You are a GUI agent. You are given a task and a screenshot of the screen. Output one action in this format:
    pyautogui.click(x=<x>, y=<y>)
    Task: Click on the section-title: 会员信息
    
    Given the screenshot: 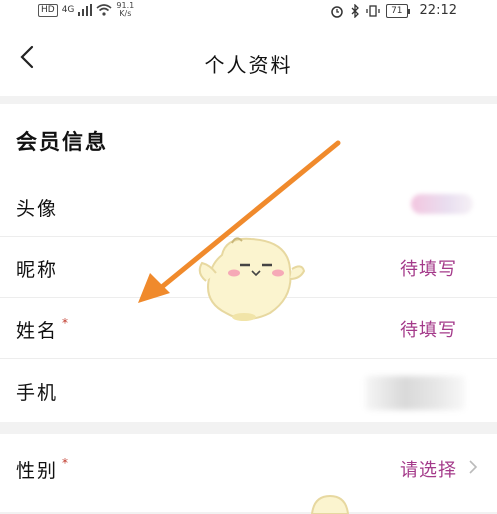 What is the action you would take?
    pyautogui.click(x=62, y=142)
    